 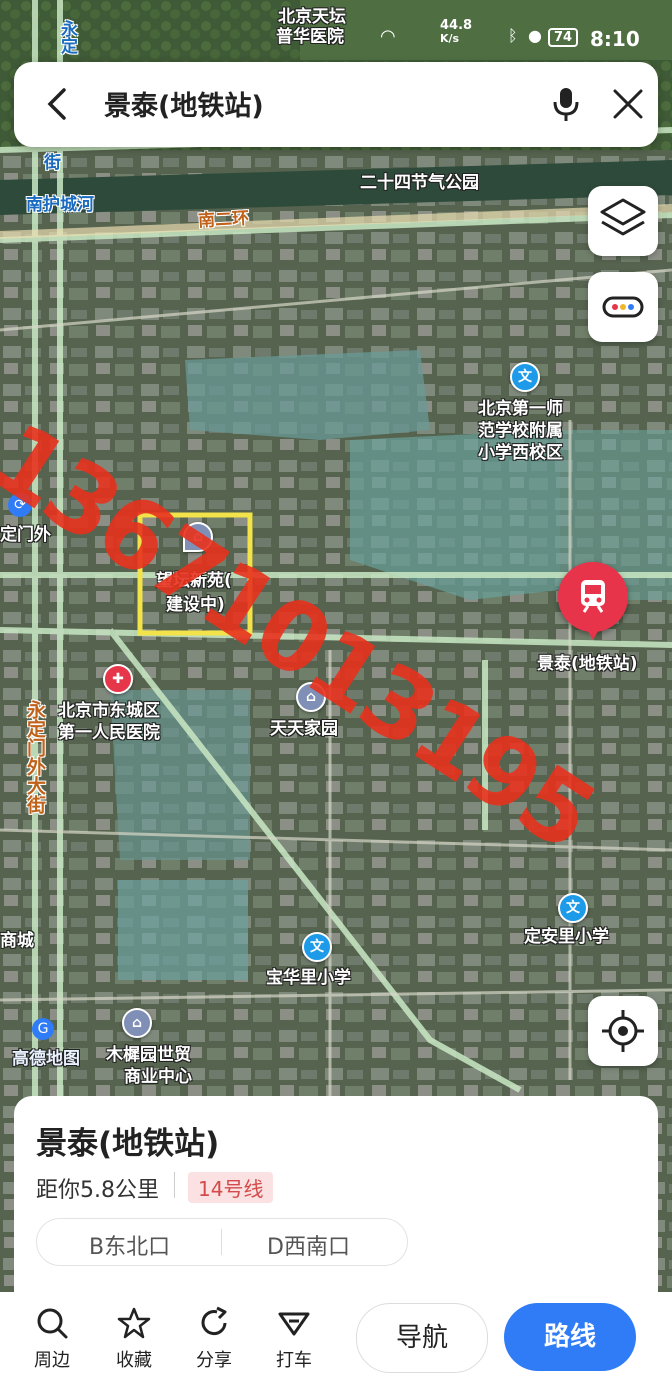 I want to click on more-tools-button, so click(x=623, y=307).